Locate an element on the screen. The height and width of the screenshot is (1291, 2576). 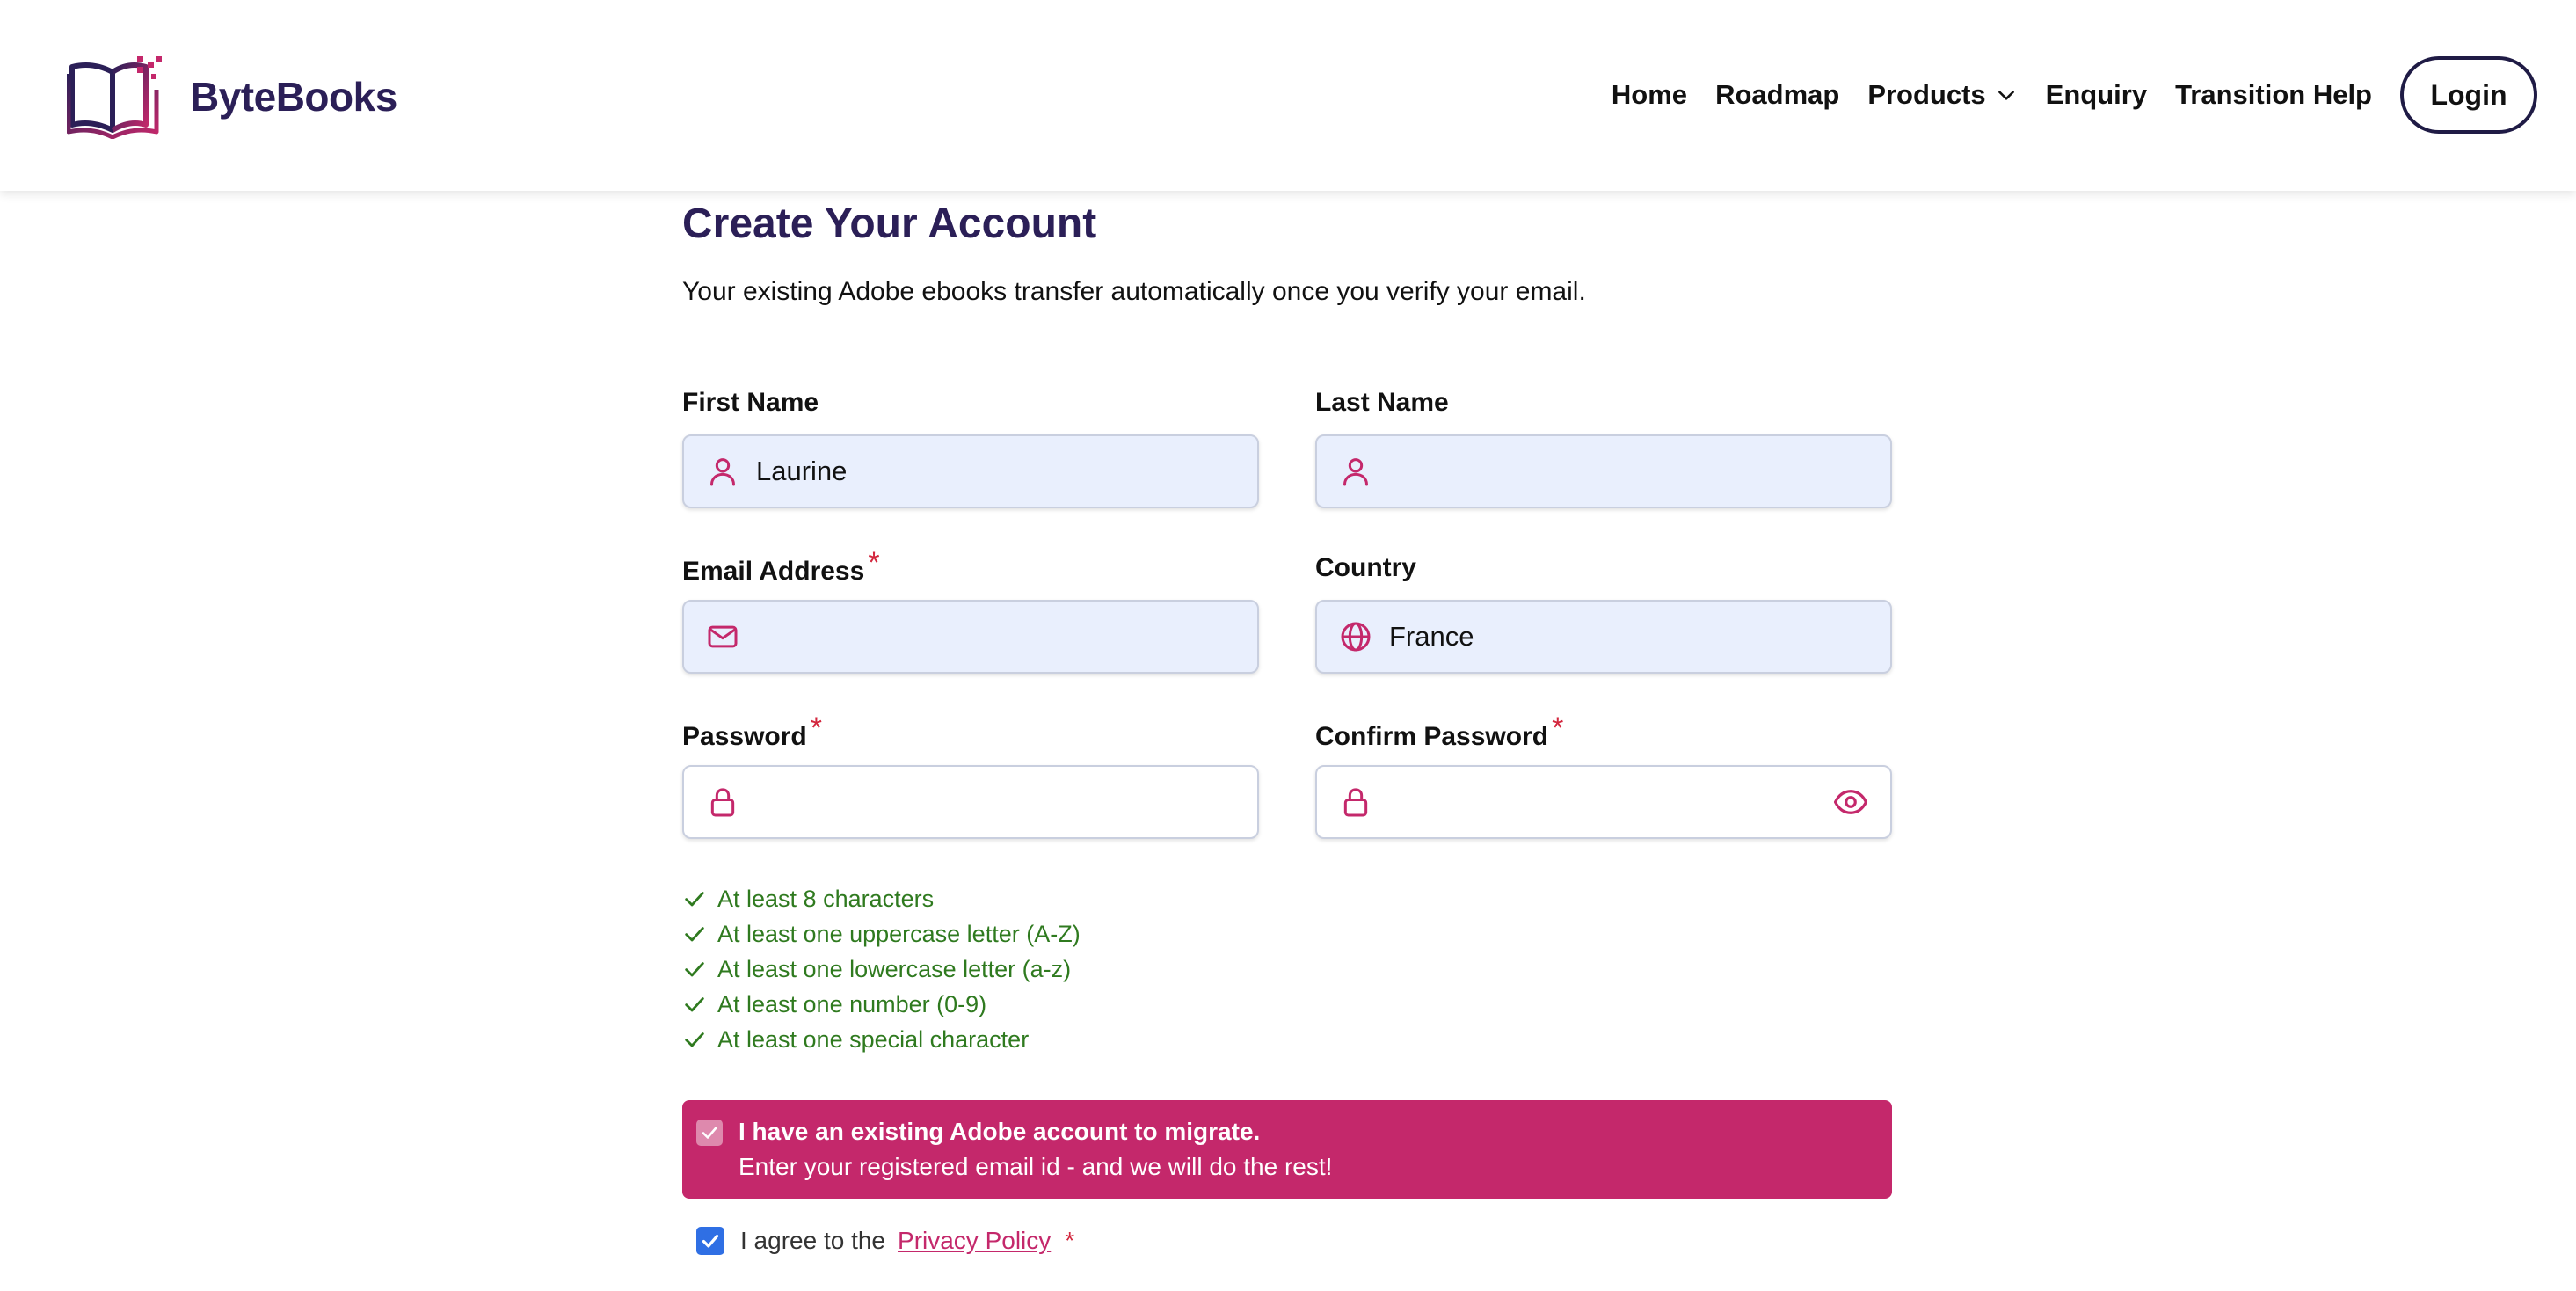
chevron-down-icon is located at coordinates (2005, 95).